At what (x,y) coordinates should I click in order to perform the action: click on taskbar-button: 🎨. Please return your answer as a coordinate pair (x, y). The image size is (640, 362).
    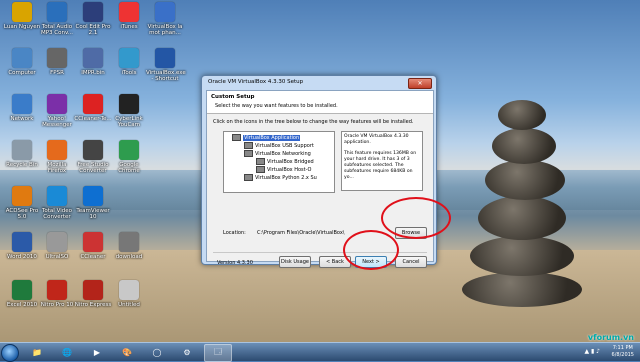
    Looking at the image, I should click on (127, 352).